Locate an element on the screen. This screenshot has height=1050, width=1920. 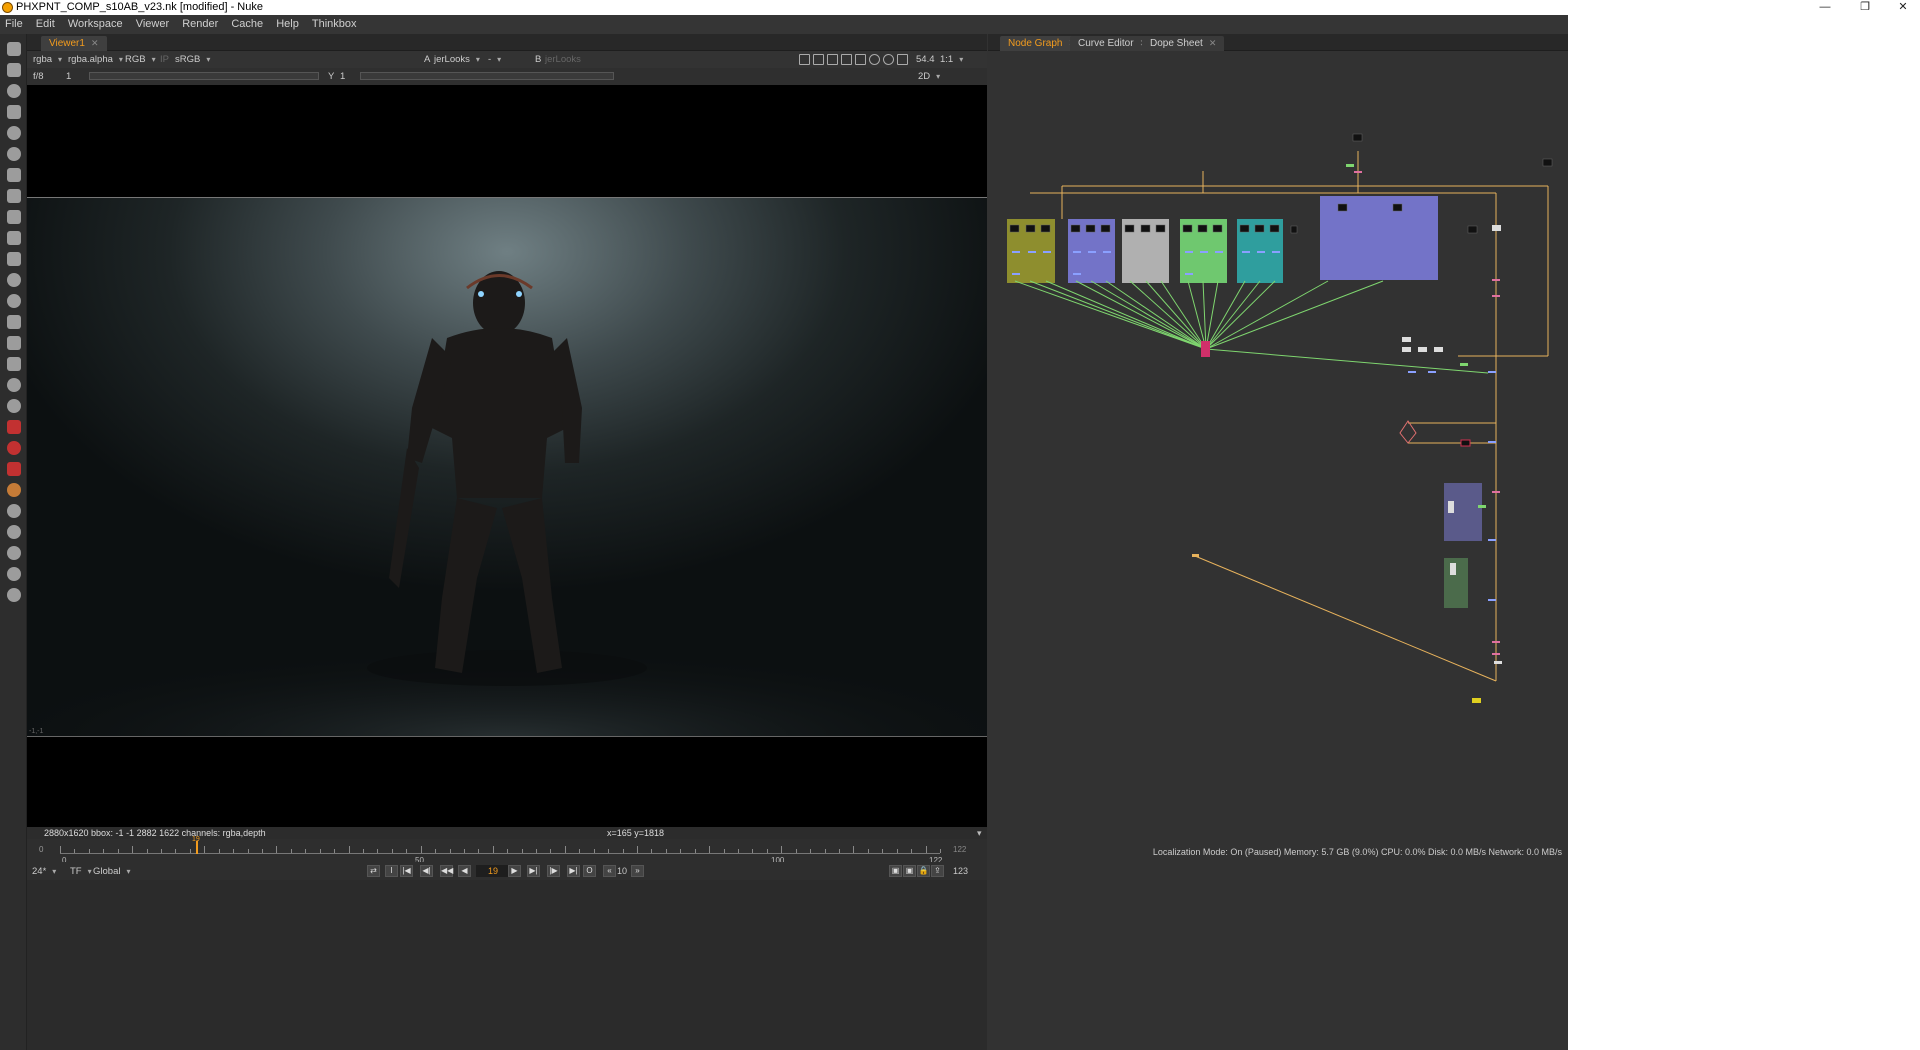
menu-thinkbox: Thinkbox is located at coordinates (334, 24).